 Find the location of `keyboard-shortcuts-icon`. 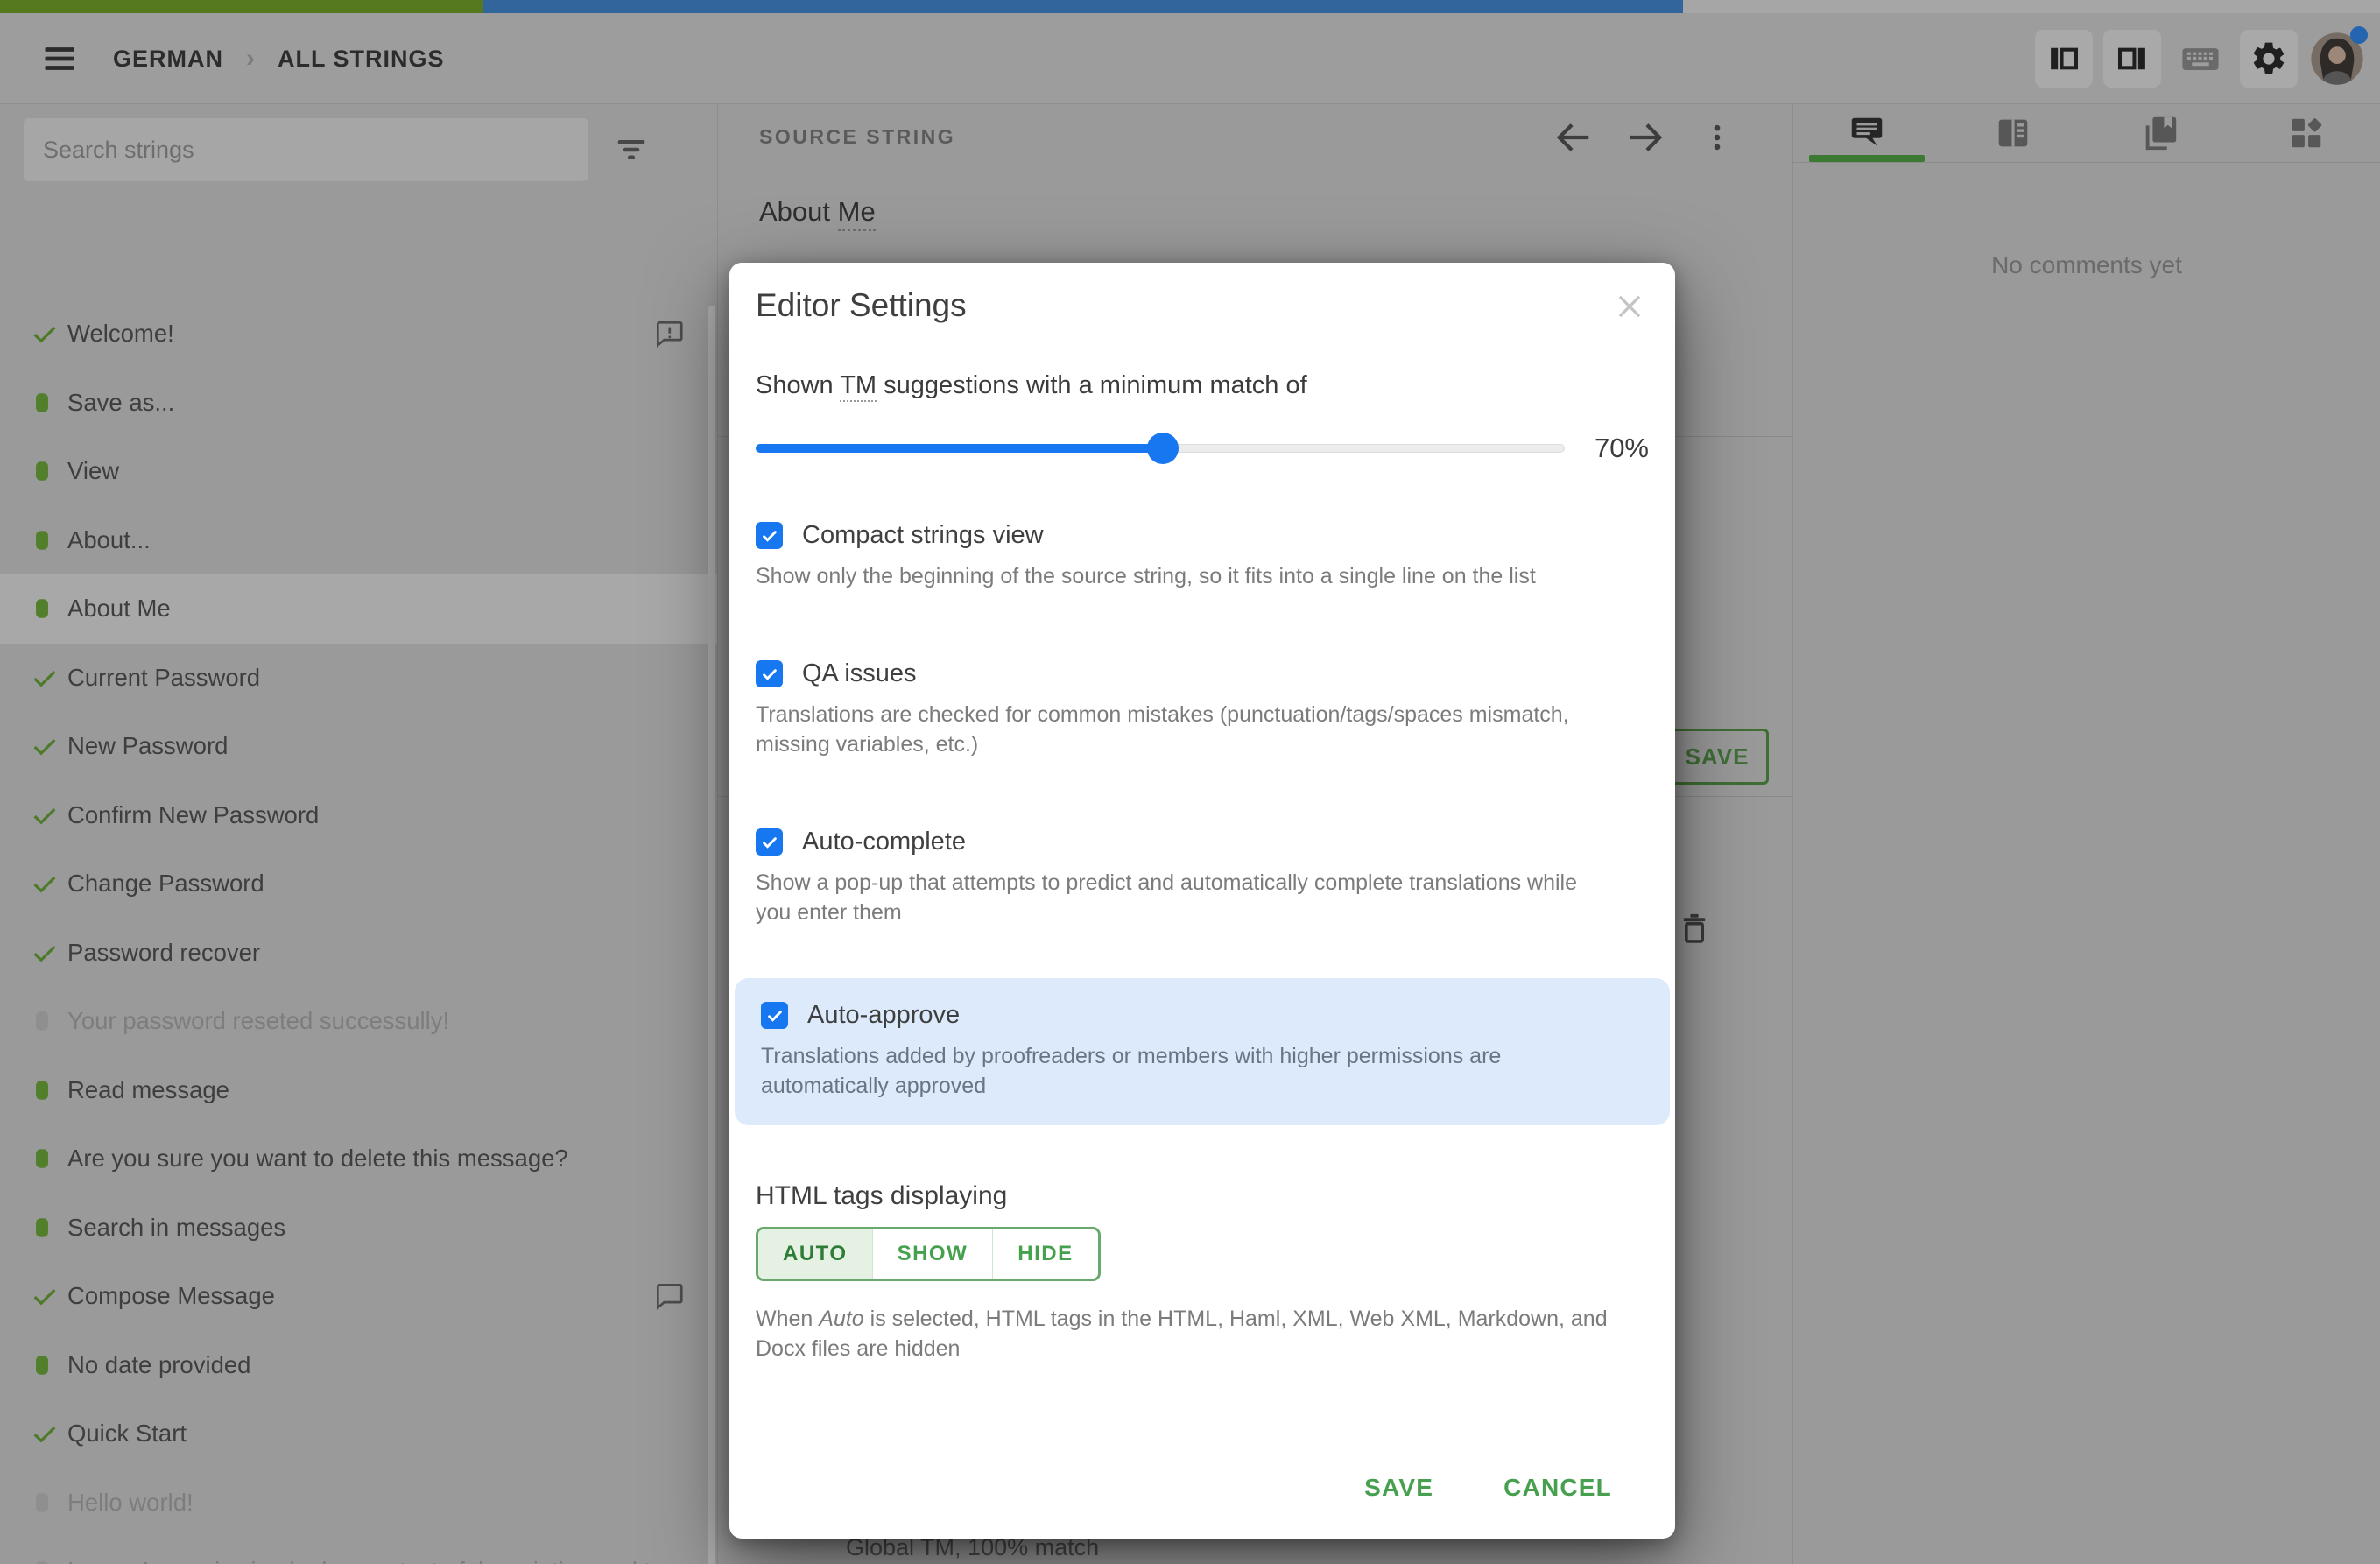

keyboard-shortcuts-icon is located at coordinates (2200, 59).